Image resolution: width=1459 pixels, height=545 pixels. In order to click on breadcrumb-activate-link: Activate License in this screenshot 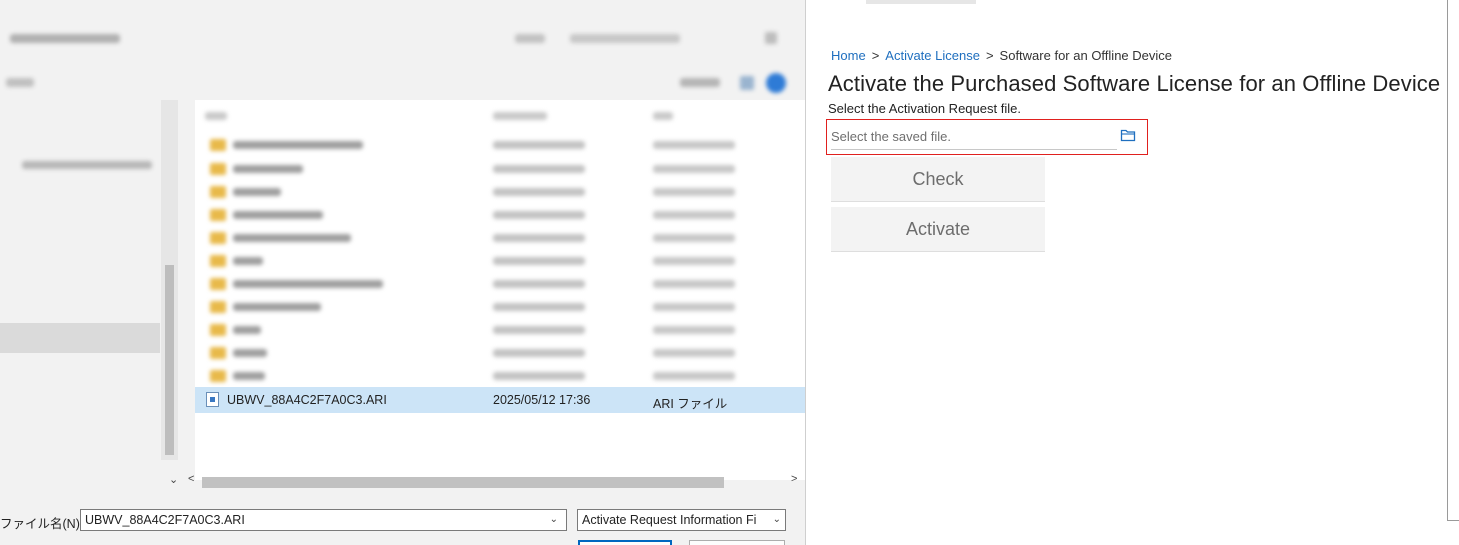, I will do `click(932, 55)`.